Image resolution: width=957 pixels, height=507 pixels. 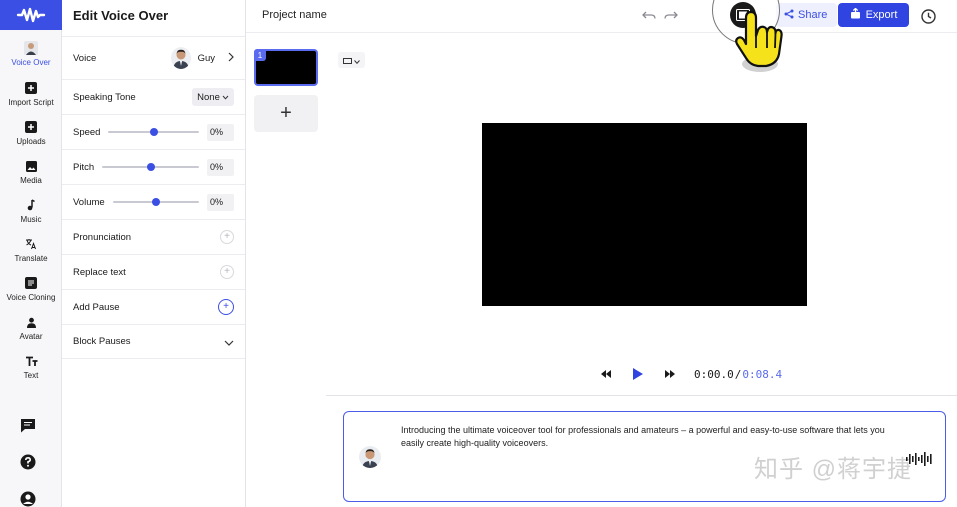 What do you see at coordinates (638, 374) in the screenshot?
I see `play-icon` at bounding box center [638, 374].